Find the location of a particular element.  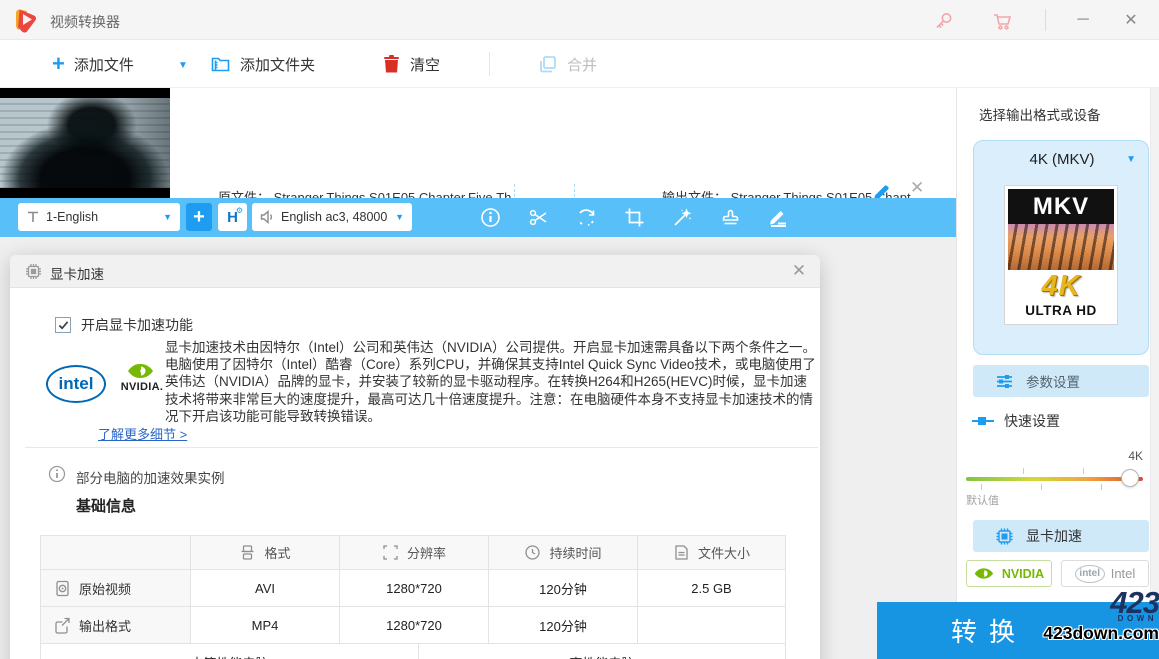

quick-settings-label: 快速设置 is located at coordinates (1032, 421).